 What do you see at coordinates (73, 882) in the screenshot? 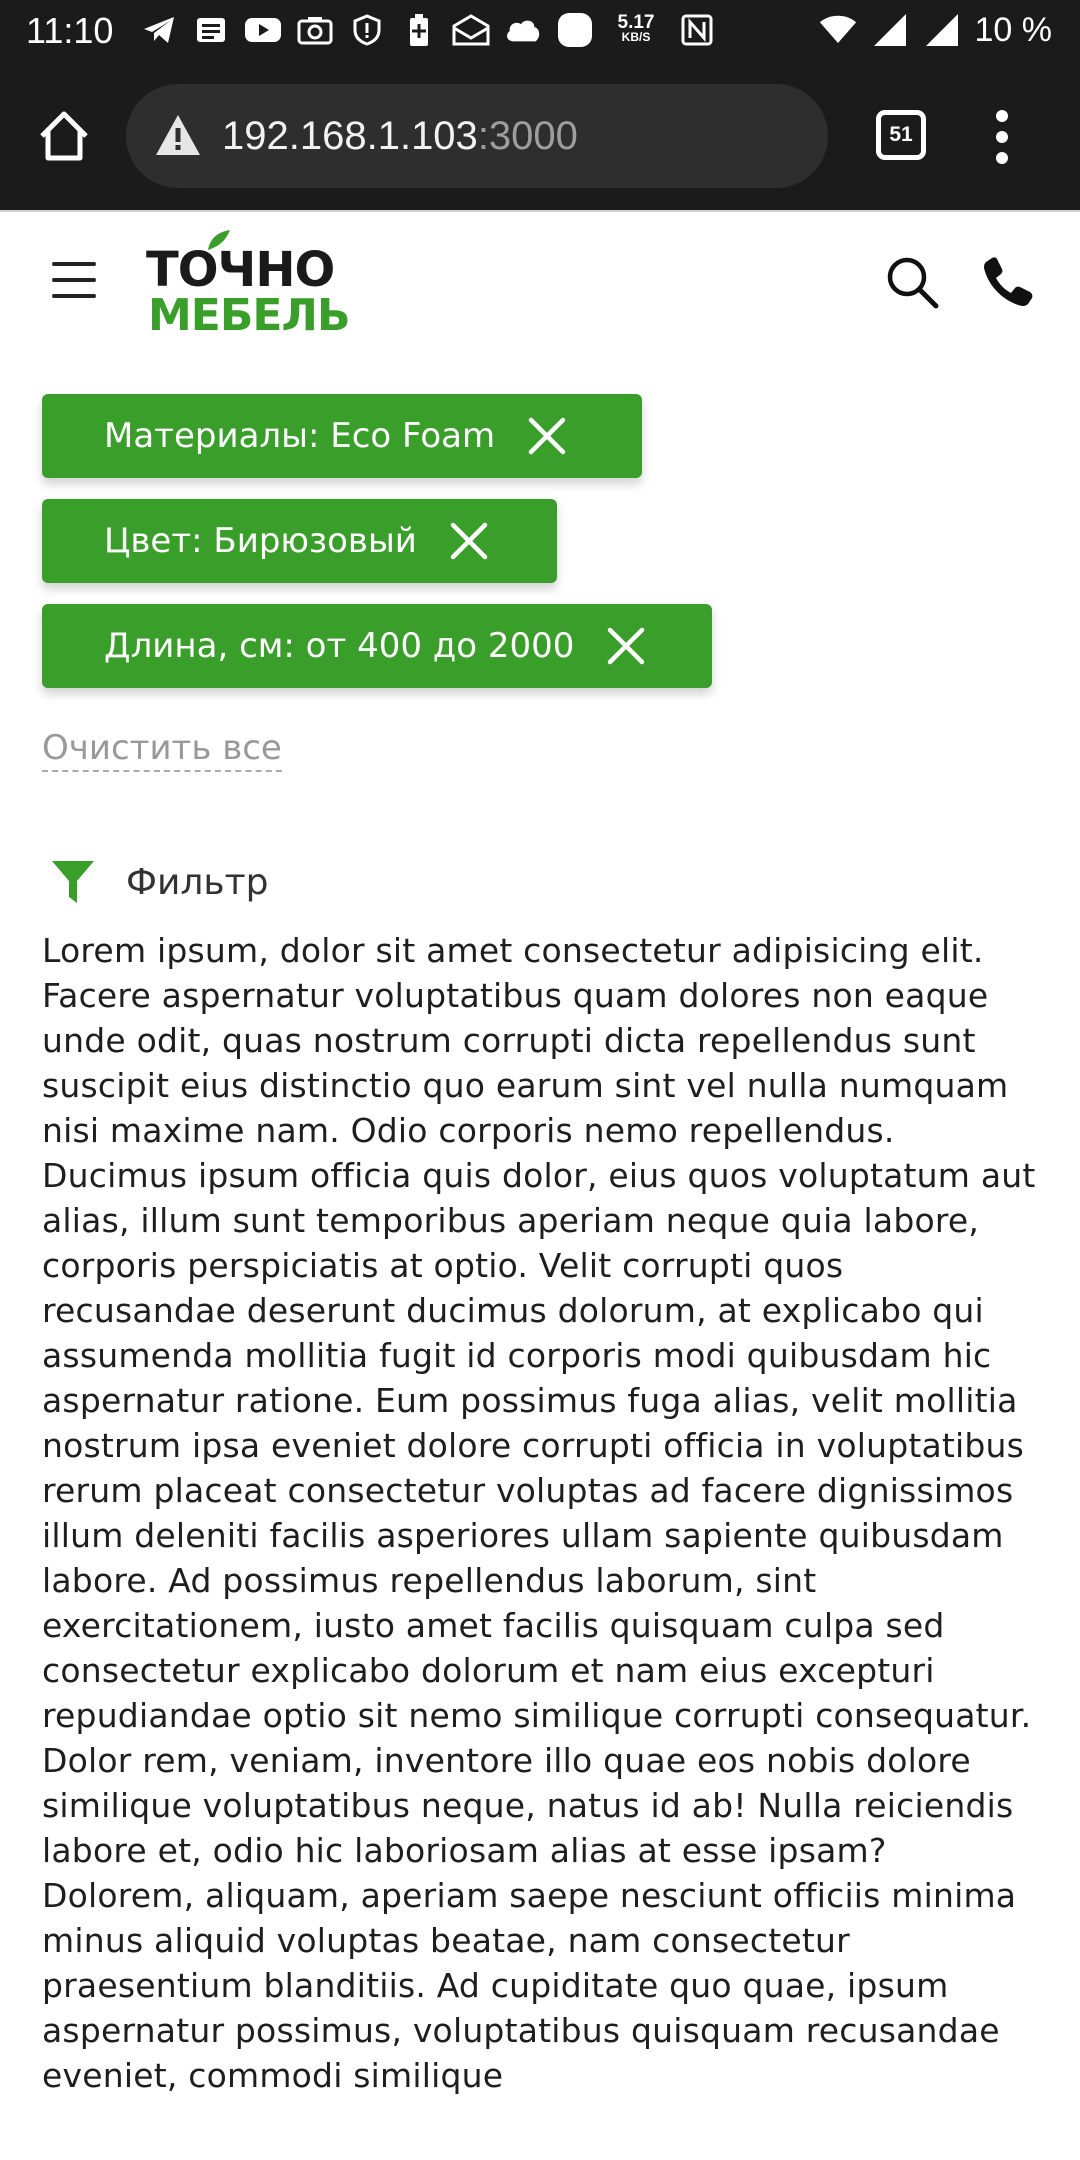
I see `filter-icon` at bounding box center [73, 882].